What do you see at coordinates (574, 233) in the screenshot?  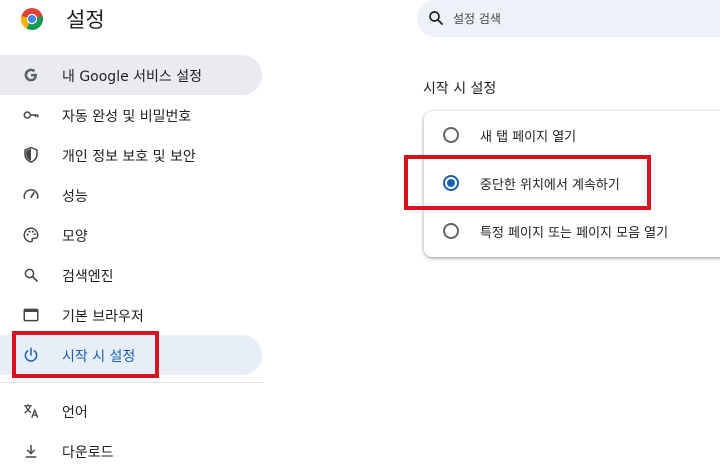 I see `option-label: 특정 페이지 또는 페이지 모음 열기` at bounding box center [574, 233].